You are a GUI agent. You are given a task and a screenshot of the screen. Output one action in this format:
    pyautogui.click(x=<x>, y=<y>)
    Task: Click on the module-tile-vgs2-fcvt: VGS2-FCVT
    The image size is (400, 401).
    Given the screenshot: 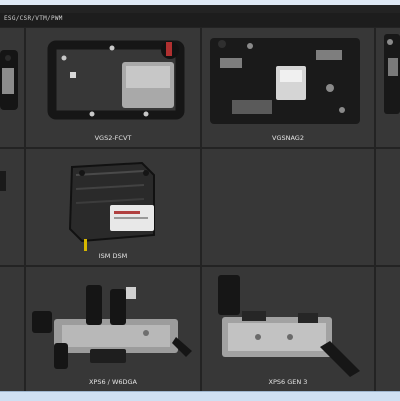 What is the action you would take?
    pyautogui.click(x=113, y=87)
    